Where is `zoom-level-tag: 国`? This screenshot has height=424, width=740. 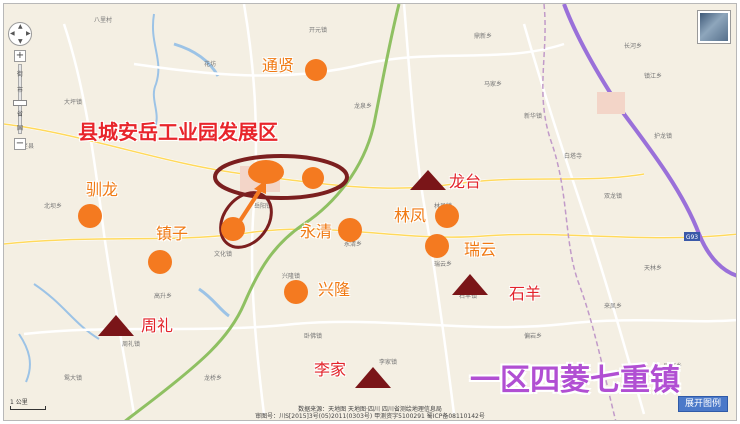 zoom-level-tag: 国 is located at coordinates (20, 129).